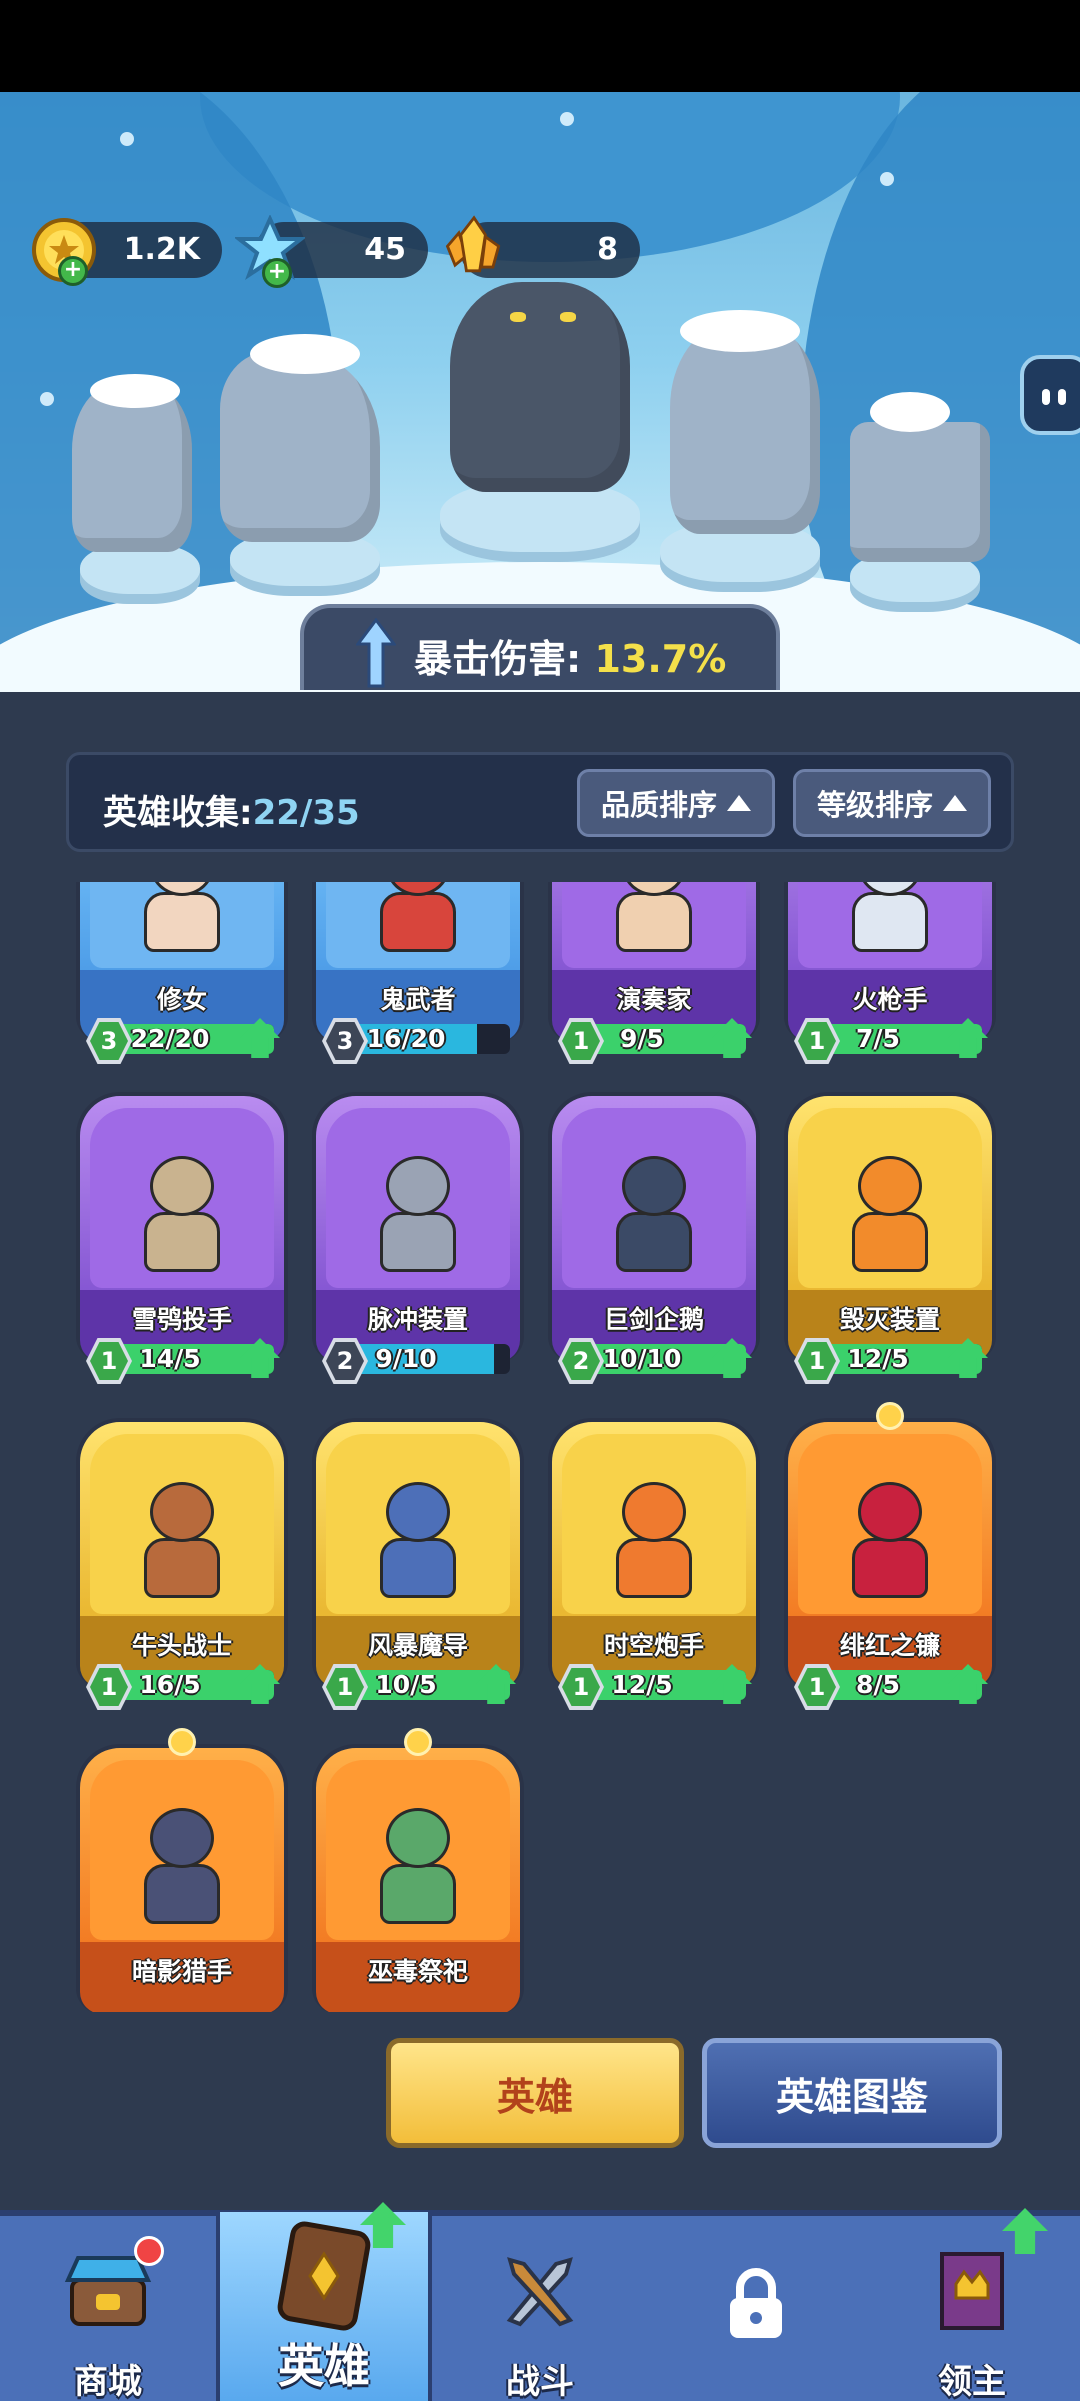 Image resolution: width=1080 pixels, height=2401 pixels. What do you see at coordinates (418, 1242) in the screenshot?
I see `hero-card: 脉冲装置 9/10 2` at bounding box center [418, 1242].